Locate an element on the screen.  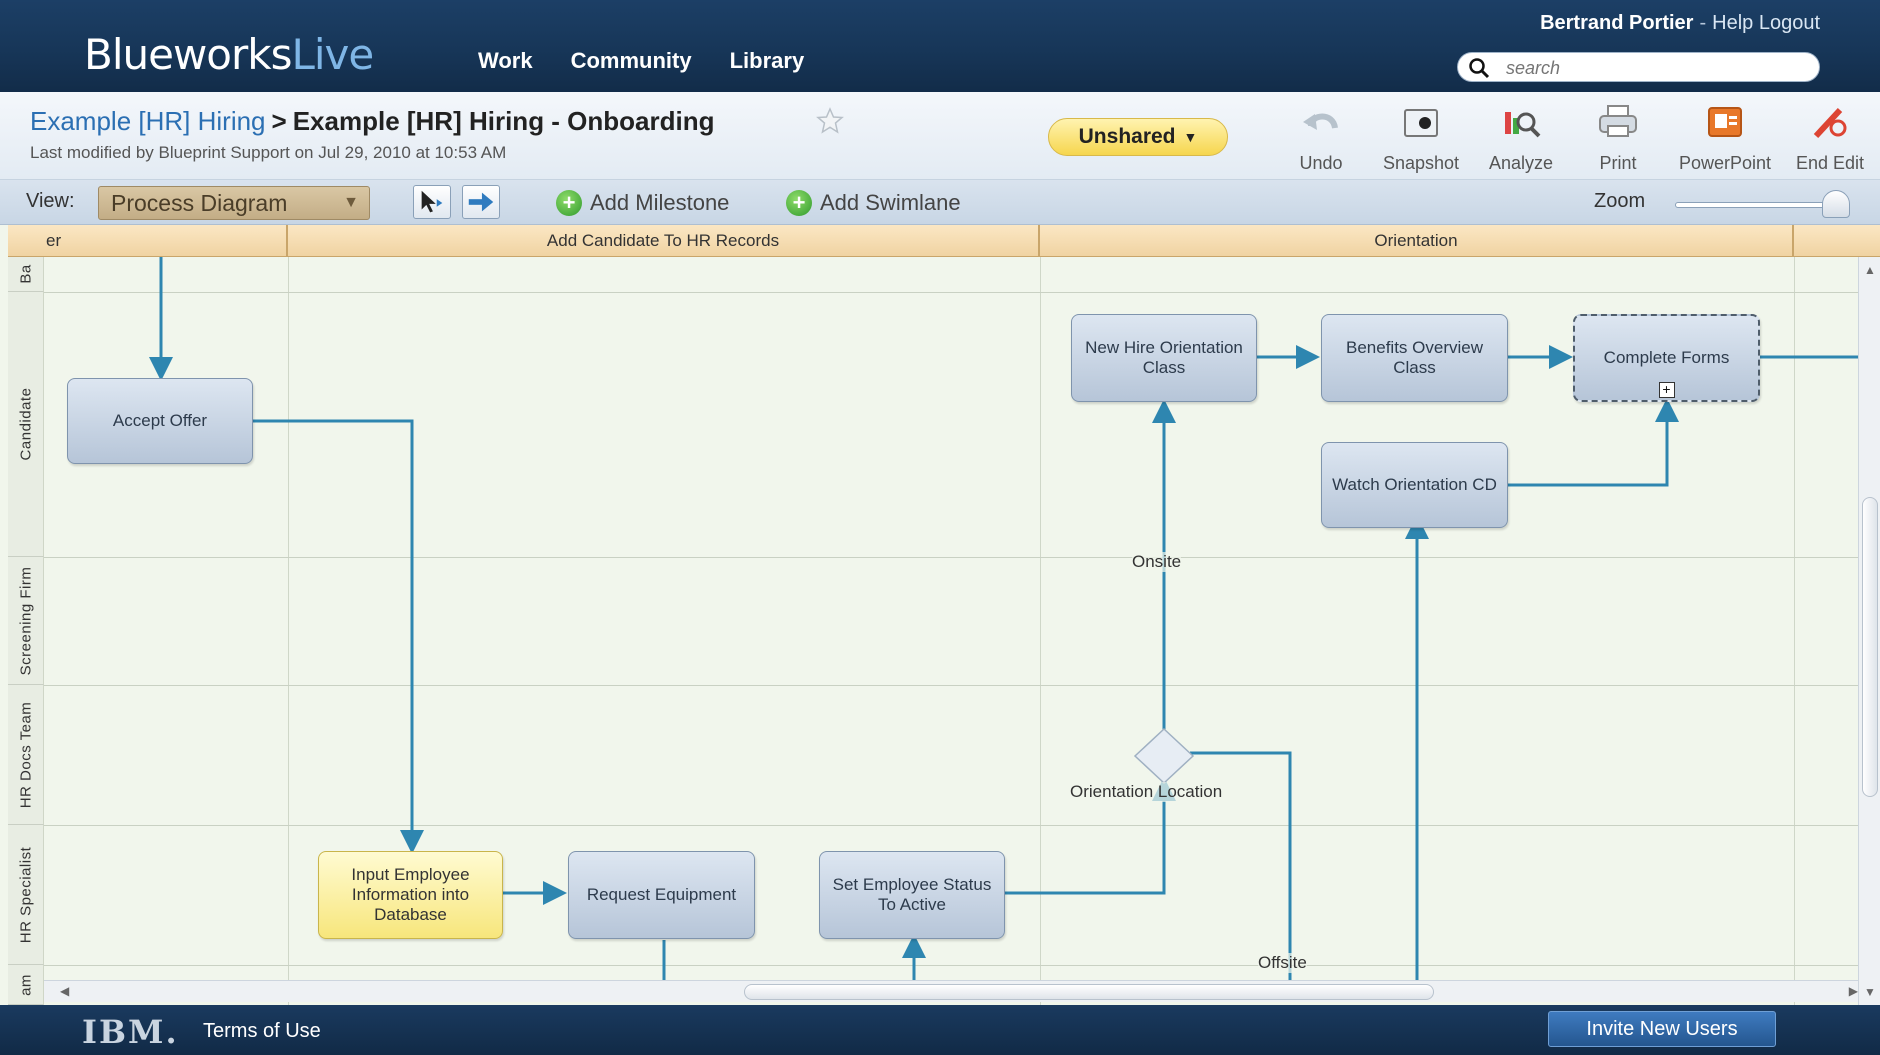
help-link: Help is located at coordinates (1732, 23).